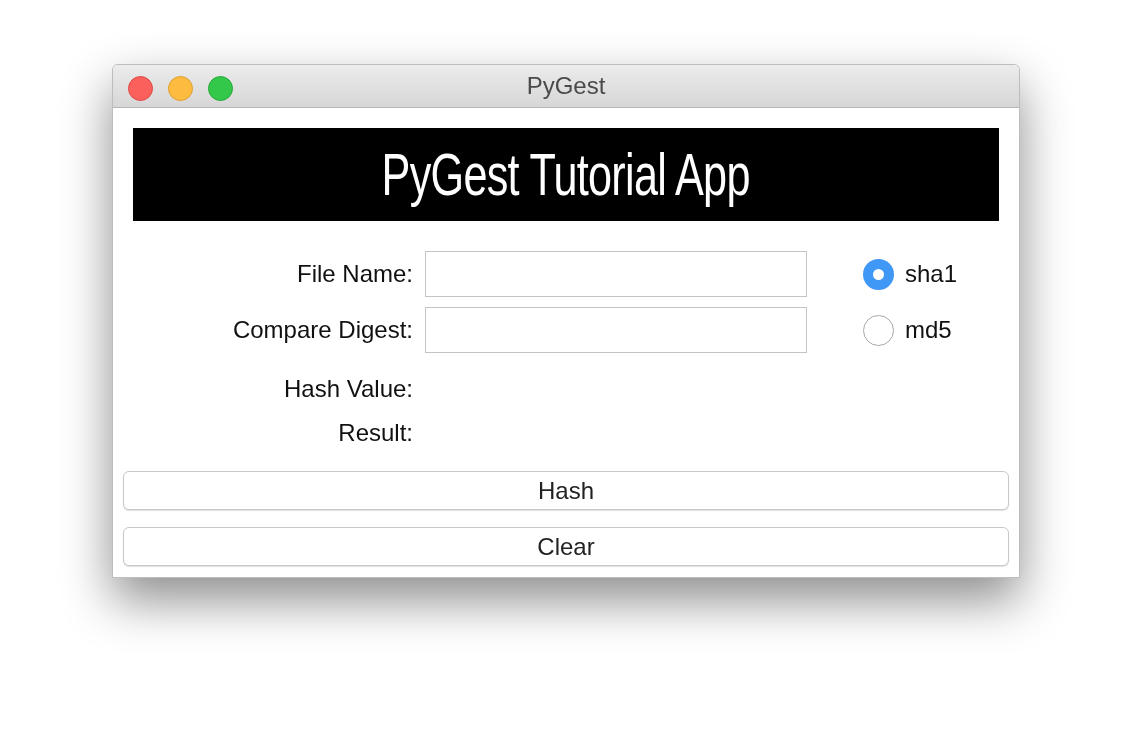  Describe the element at coordinates (220, 88) in the screenshot. I see `zoom-button` at that location.